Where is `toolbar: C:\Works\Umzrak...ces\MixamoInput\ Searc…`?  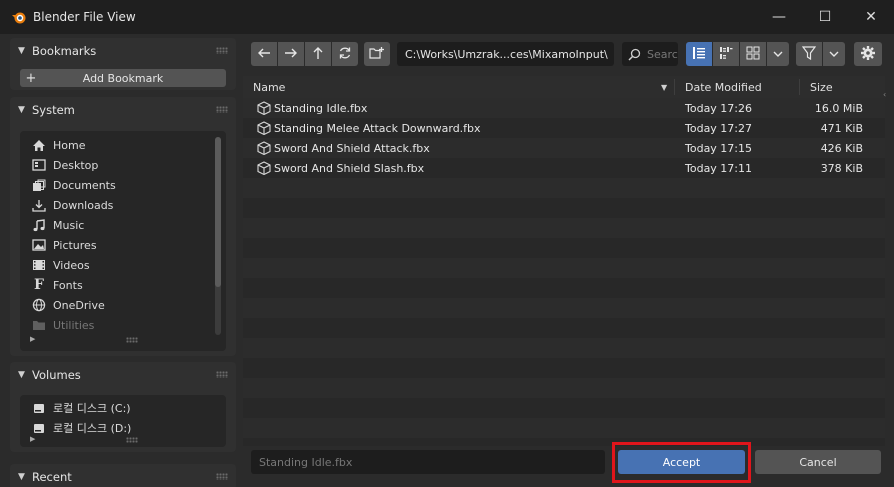
toolbar: C:\Works\Umzrak...ces\MixamoInput\ Searc… is located at coordinates (568, 55).